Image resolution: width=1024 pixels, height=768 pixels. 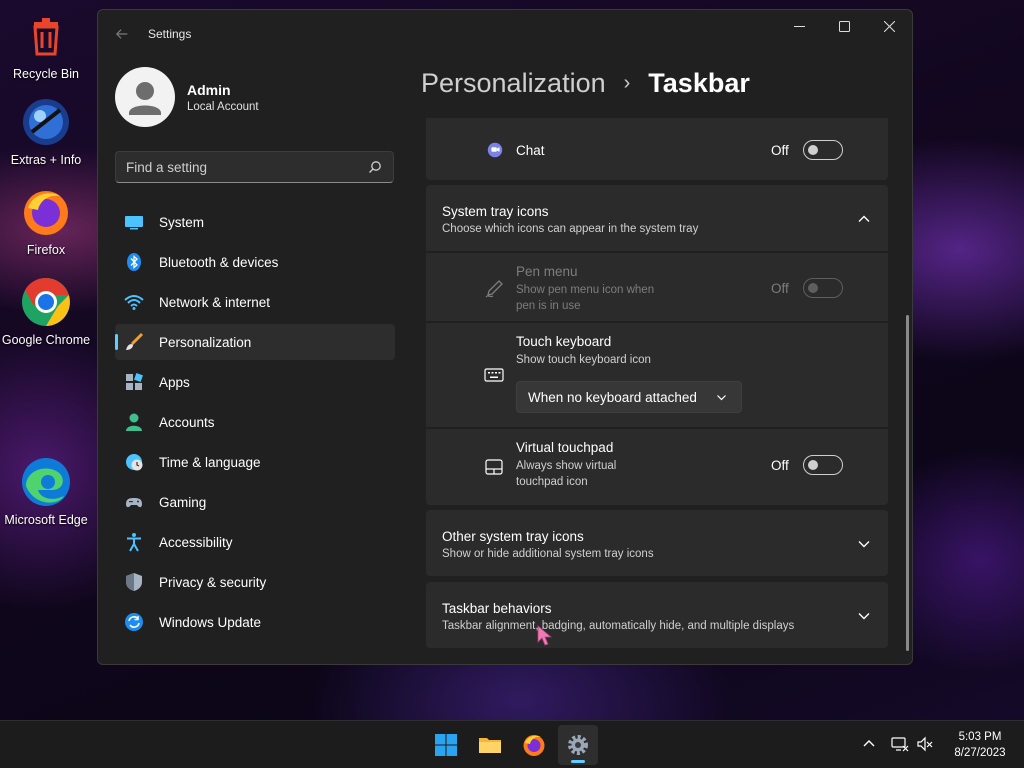 What do you see at coordinates (183, 502) in the screenshot?
I see `sidebar-item-label: Gaming` at bounding box center [183, 502].